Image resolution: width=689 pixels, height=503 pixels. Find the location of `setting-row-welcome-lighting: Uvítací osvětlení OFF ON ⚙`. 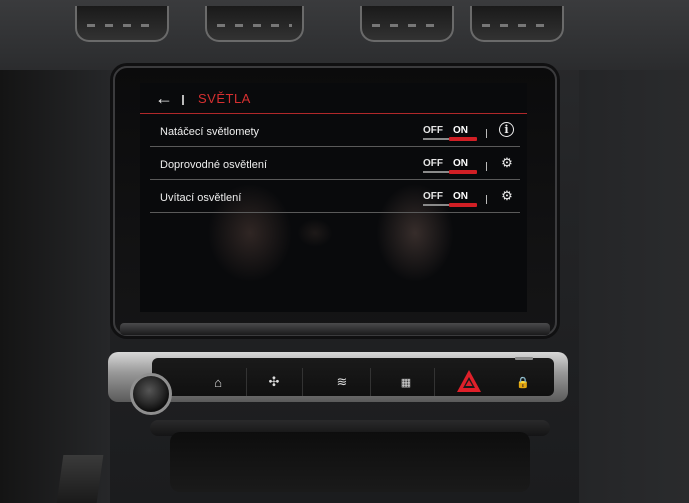

setting-row-welcome-lighting: Uvítací osvětlení OFF ON ⚙ is located at coordinates (333, 196).